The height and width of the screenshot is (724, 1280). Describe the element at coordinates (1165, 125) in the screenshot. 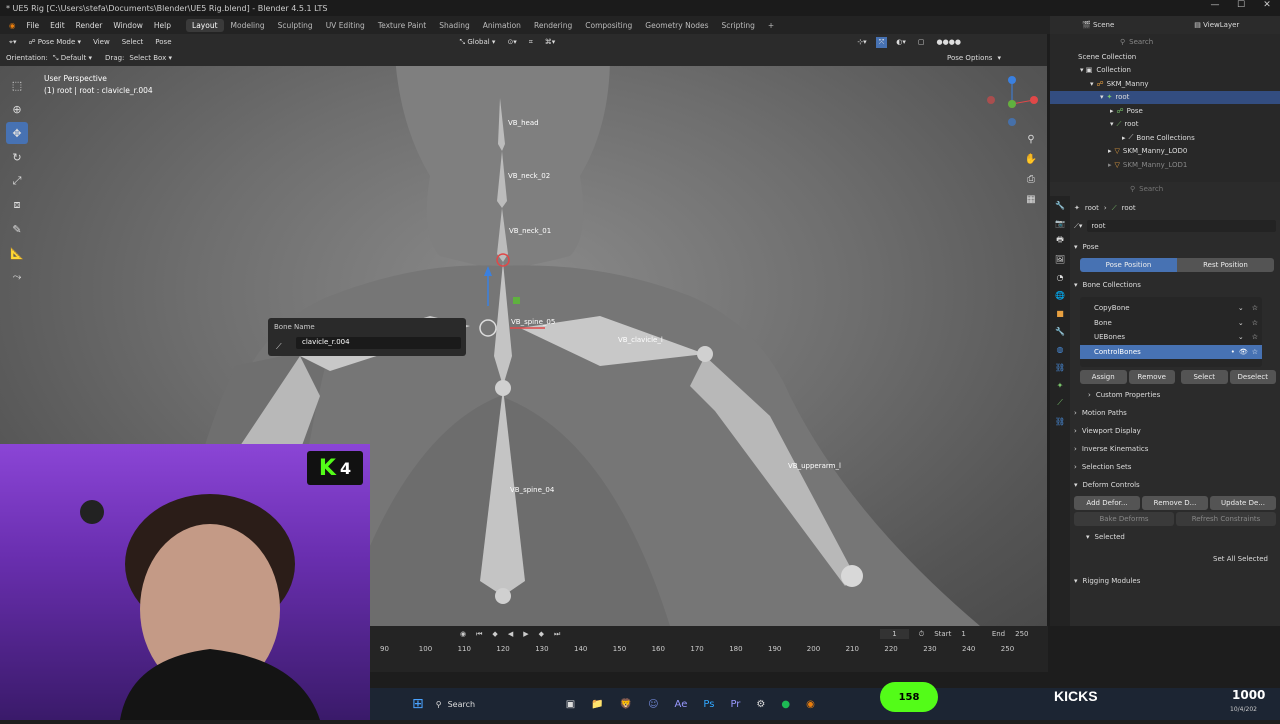

I see `outliner-root-data: ▾ ⟋ root` at that location.